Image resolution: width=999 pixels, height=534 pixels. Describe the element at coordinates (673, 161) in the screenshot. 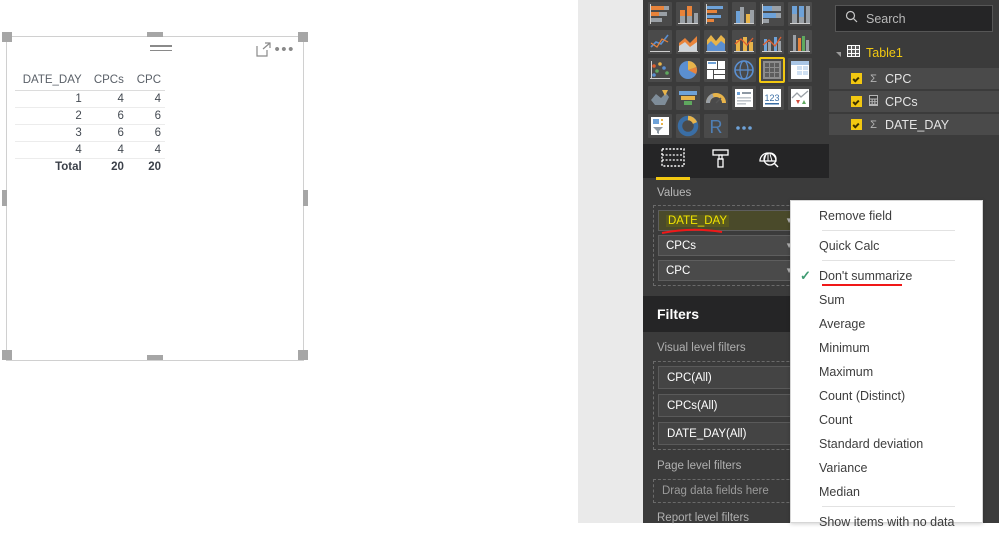

I see `fields-tab` at that location.